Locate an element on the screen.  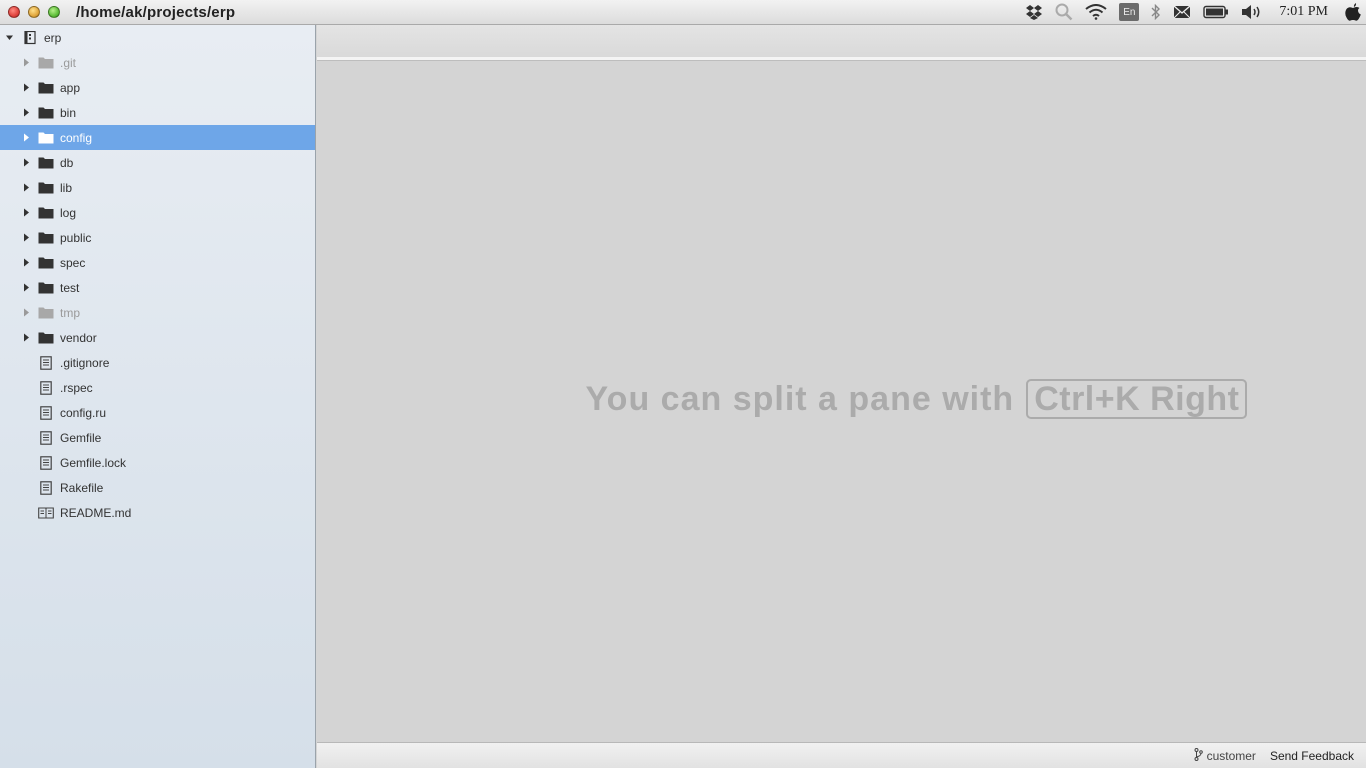
tree-item-label: Gemfile.lock is located at coordinates (93, 462).